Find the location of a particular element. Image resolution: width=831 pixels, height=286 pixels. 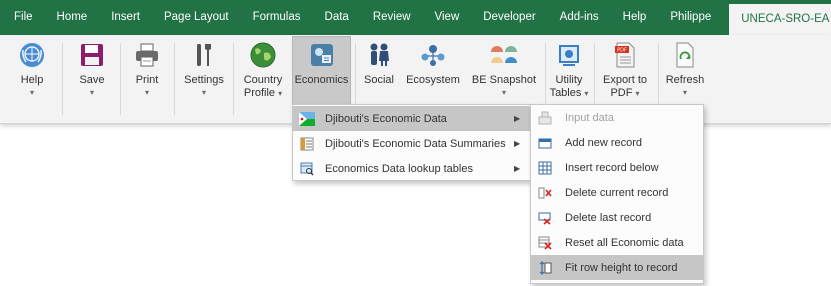

social-label: Social is located at coordinates (379, 80).